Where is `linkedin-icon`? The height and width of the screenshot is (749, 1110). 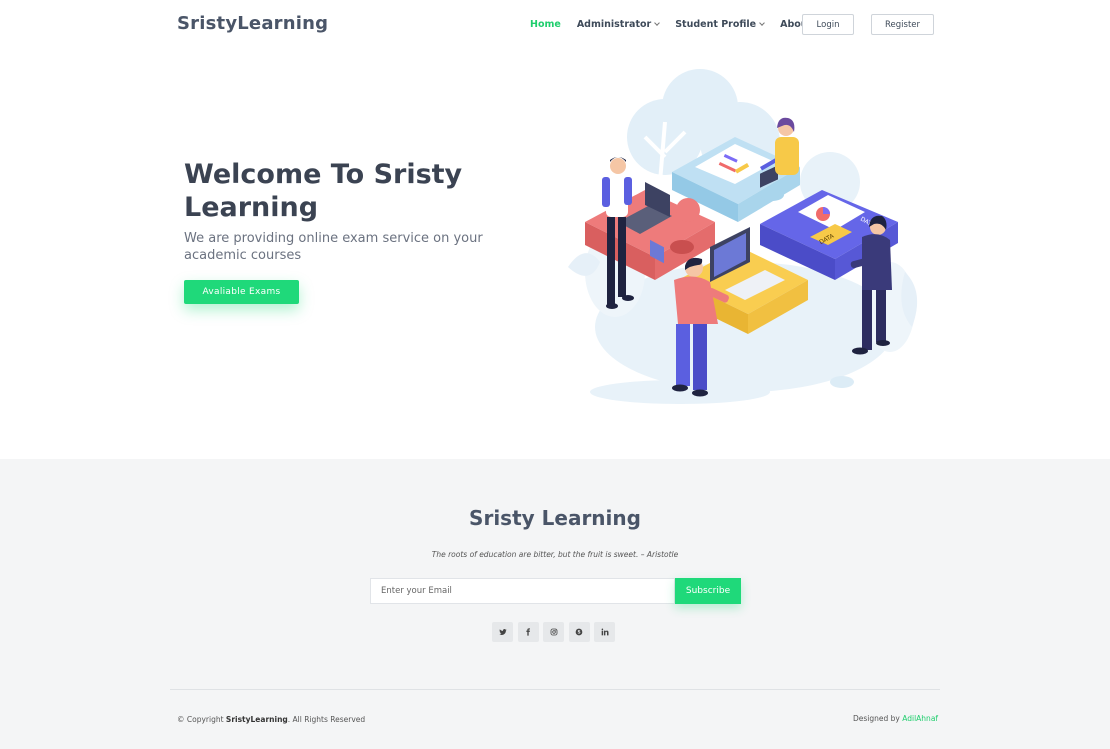 linkedin-icon is located at coordinates (604, 632).